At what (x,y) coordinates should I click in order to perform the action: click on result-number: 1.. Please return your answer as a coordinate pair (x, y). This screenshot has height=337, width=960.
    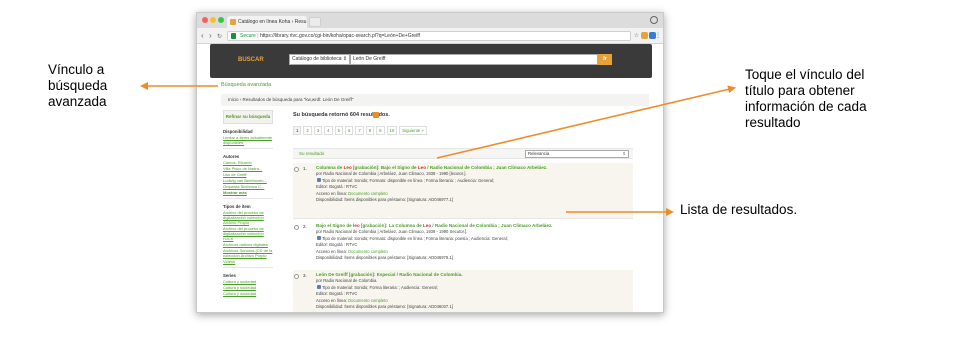
    Looking at the image, I should click on (305, 168).